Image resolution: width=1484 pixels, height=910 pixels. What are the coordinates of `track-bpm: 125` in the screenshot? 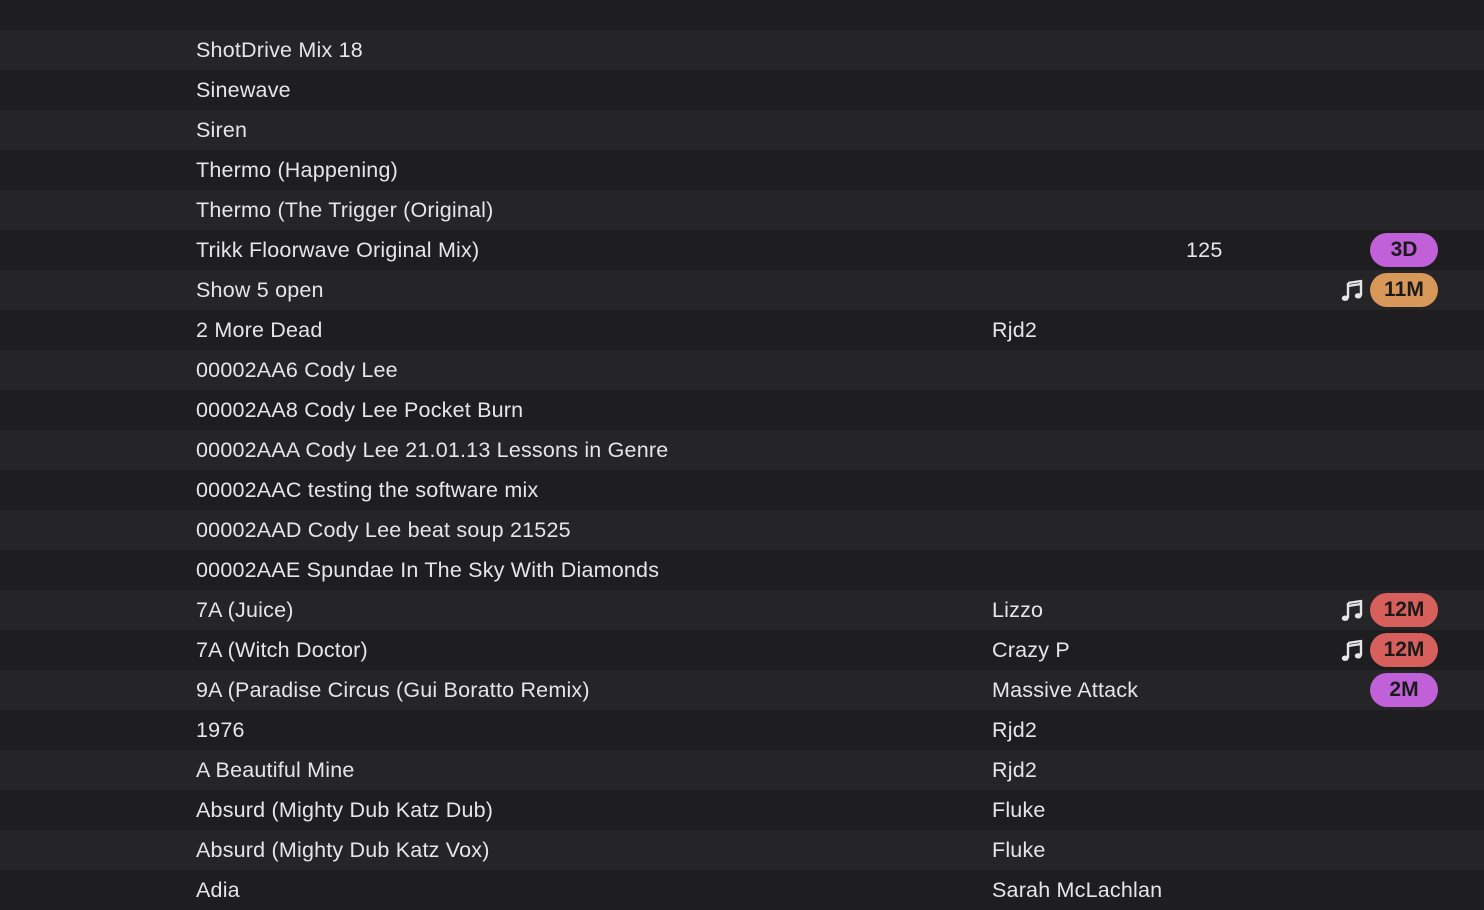 It's located at (1204, 250).